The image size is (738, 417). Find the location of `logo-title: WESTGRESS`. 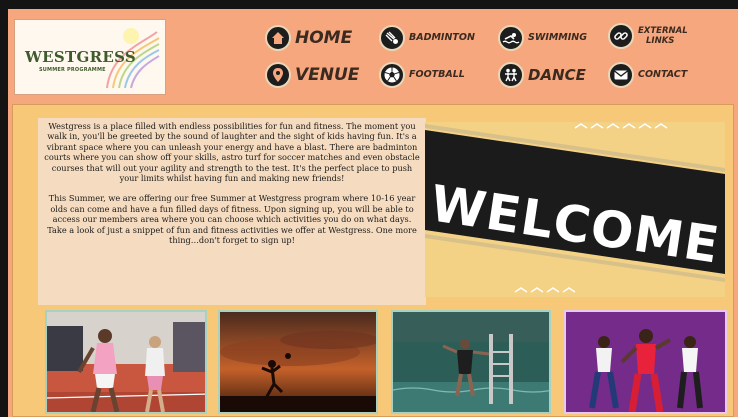

logo-title: WESTGRESS is located at coordinates (81, 57).